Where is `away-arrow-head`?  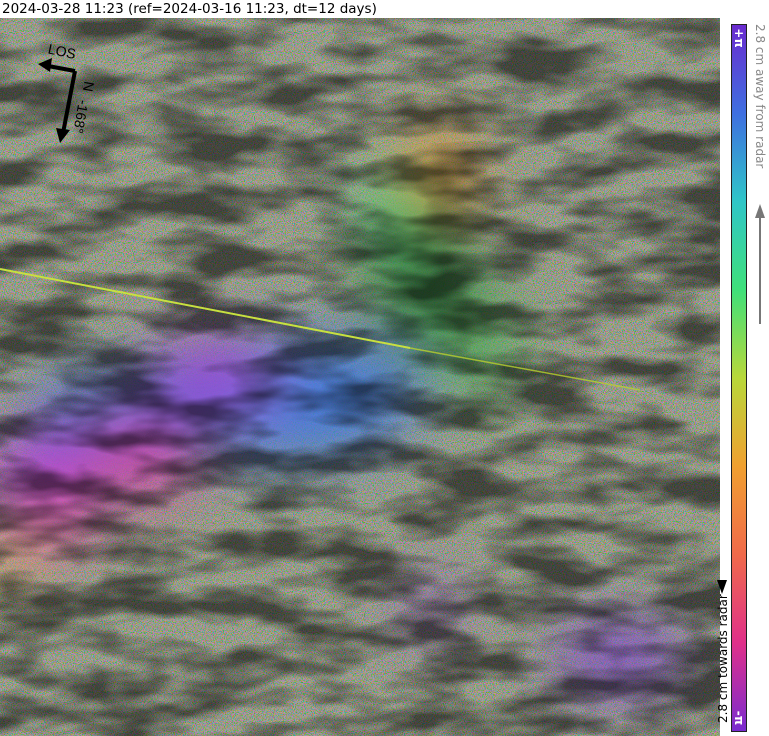 away-arrow-head is located at coordinates (760, 211).